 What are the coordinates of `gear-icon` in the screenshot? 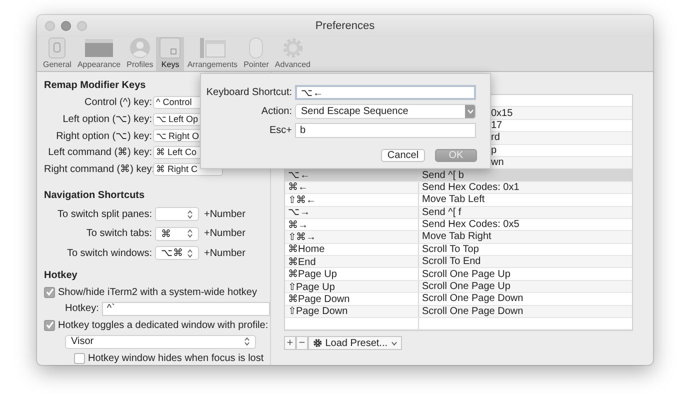 It's located at (317, 343).